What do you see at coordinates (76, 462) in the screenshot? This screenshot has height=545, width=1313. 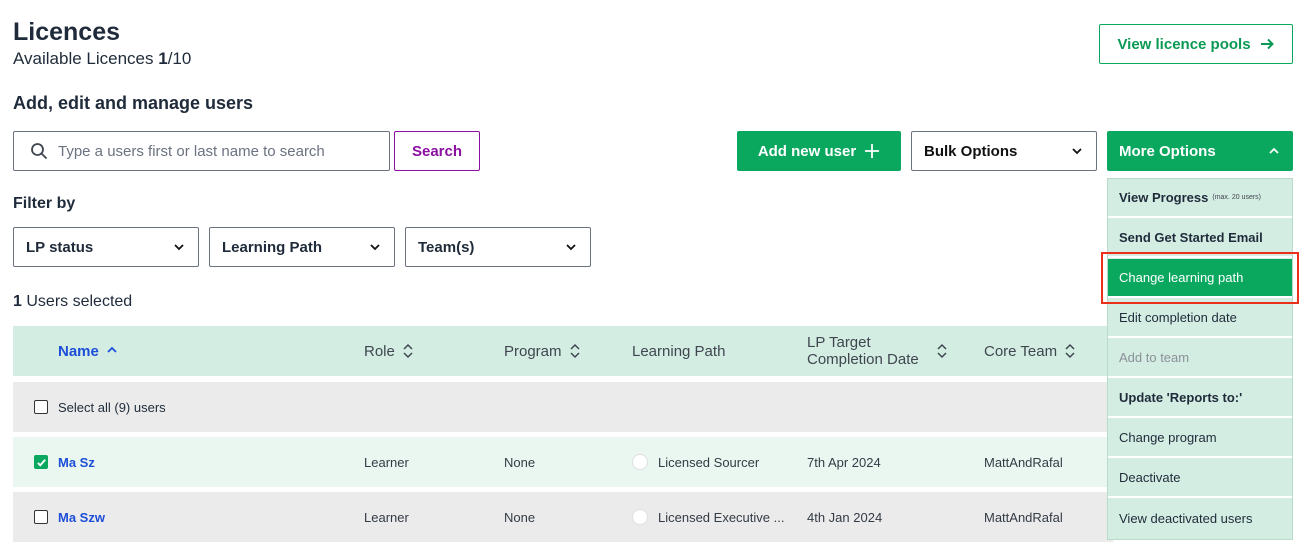 I see `user-name-link: Ma Sz` at bounding box center [76, 462].